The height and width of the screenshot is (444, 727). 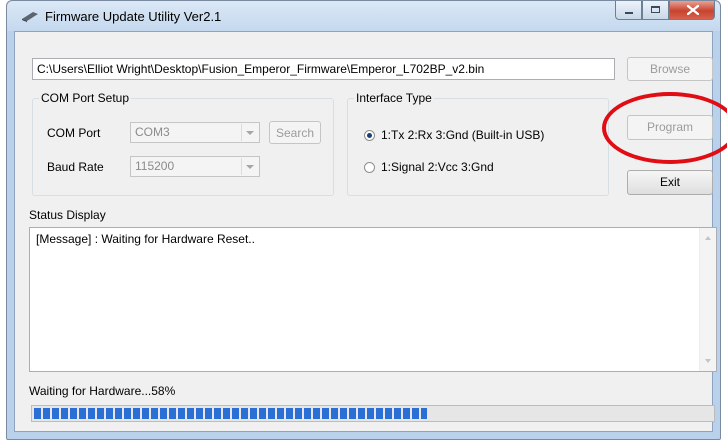 I want to click on window-controls, so click(x=665, y=11).